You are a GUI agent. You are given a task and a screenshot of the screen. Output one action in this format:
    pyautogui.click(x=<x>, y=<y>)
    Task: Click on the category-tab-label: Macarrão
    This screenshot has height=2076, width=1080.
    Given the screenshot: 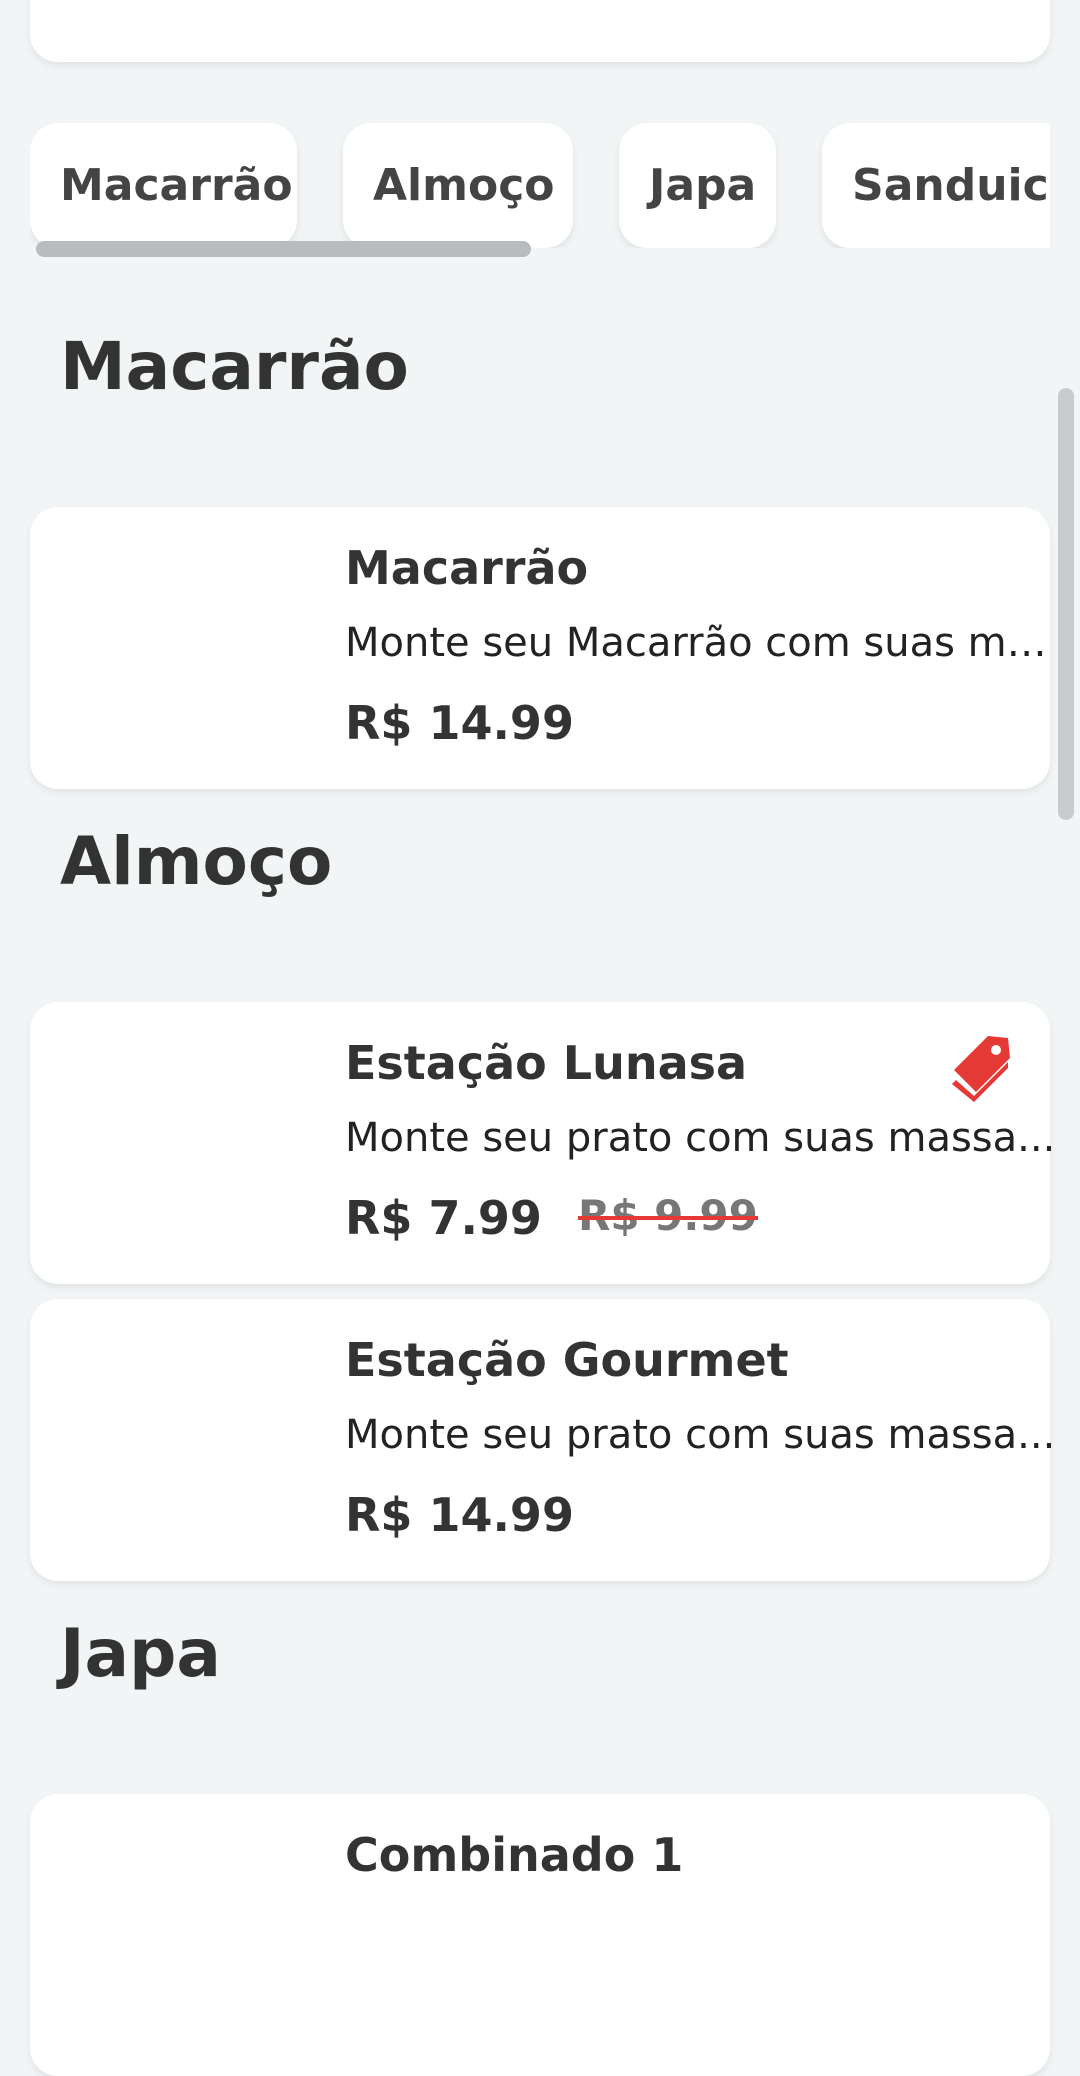 What is the action you would take?
    pyautogui.click(x=176, y=185)
    